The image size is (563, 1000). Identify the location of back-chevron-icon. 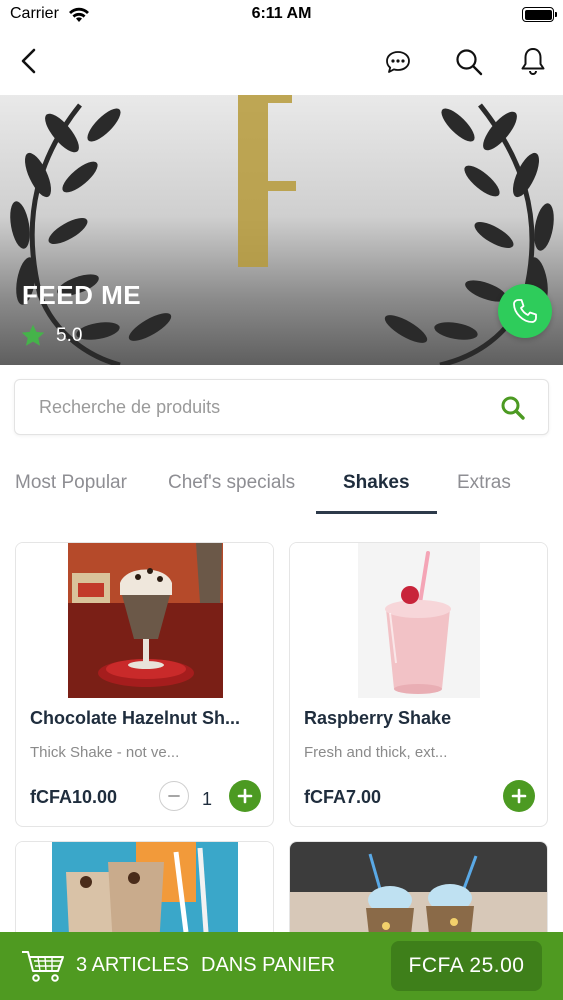
(29, 61).